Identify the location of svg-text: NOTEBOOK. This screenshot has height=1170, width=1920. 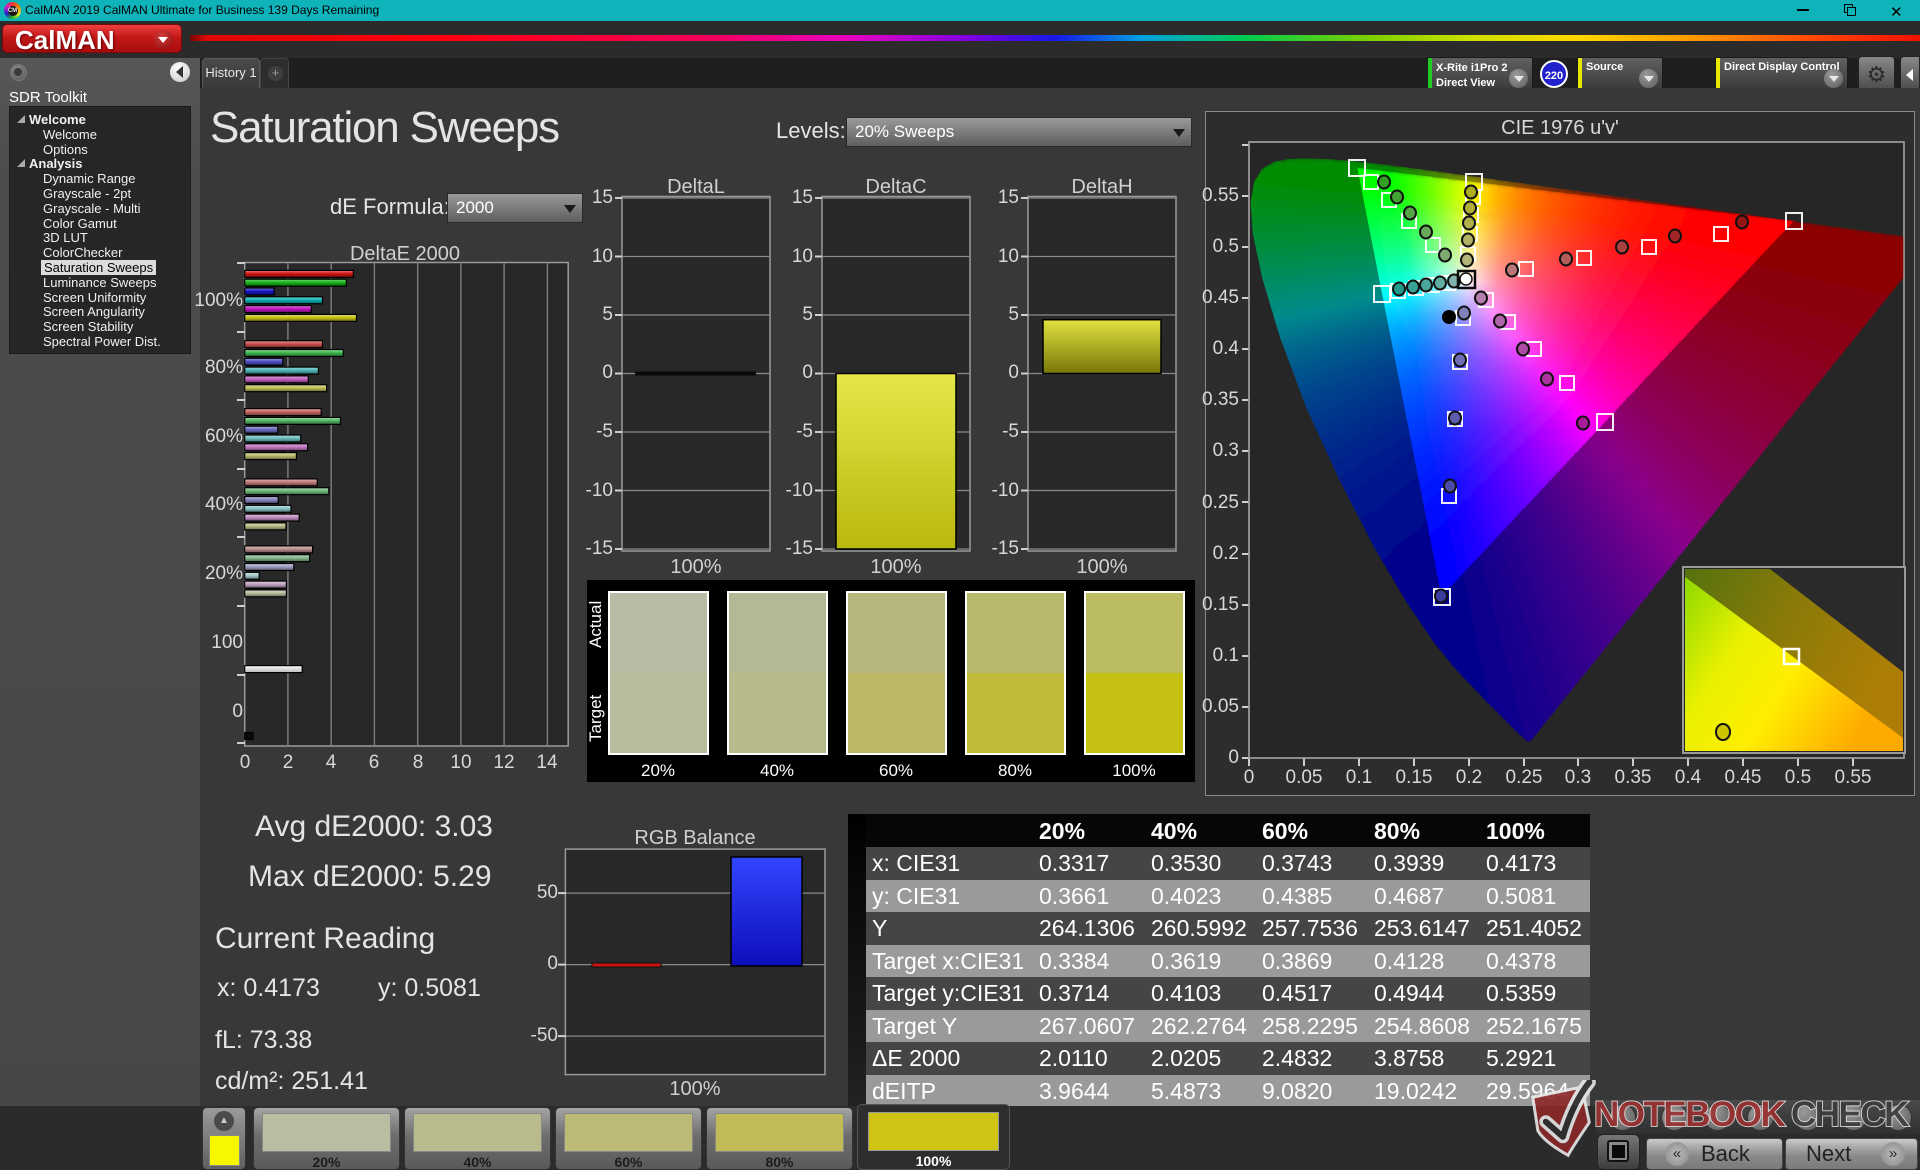
(1689, 1114).